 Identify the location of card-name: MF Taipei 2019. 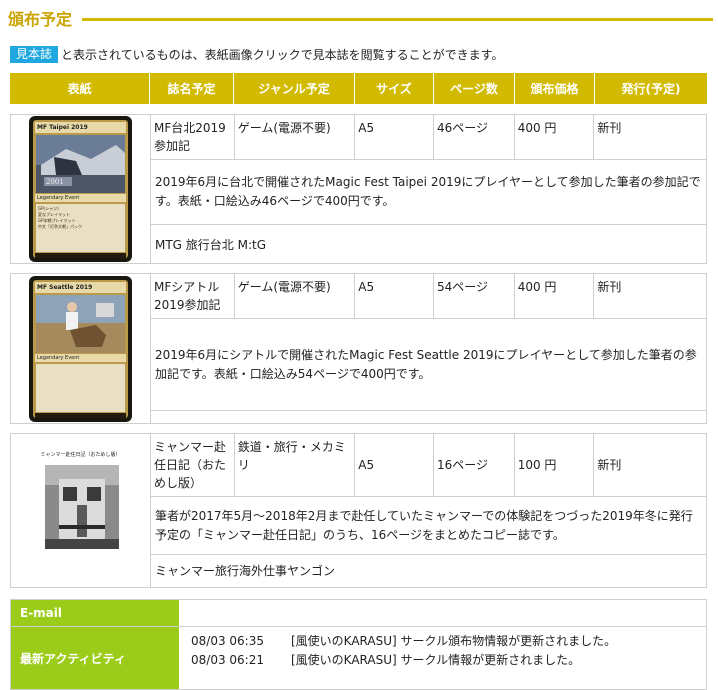
(80, 127).